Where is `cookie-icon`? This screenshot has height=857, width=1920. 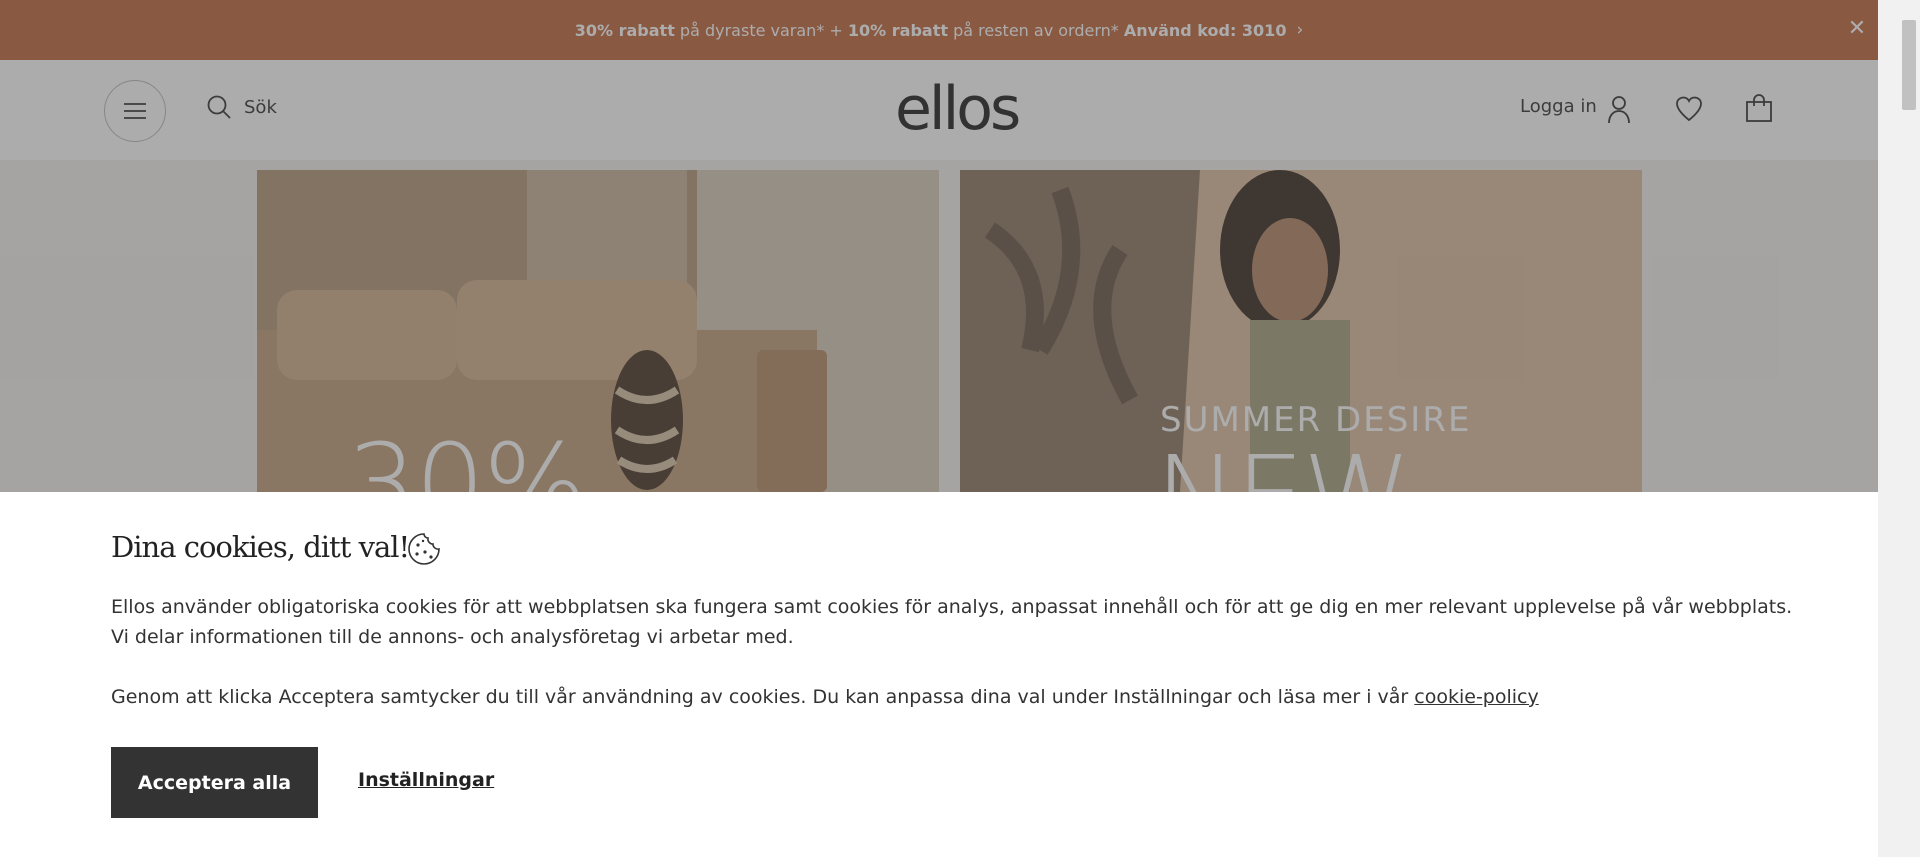 cookie-icon is located at coordinates (424, 549).